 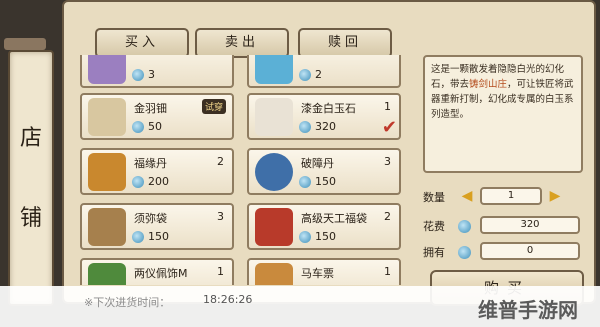 What do you see at coordinates (328, 108) in the screenshot?
I see `item-name: 漆金白玉石` at bounding box center [328, 108].